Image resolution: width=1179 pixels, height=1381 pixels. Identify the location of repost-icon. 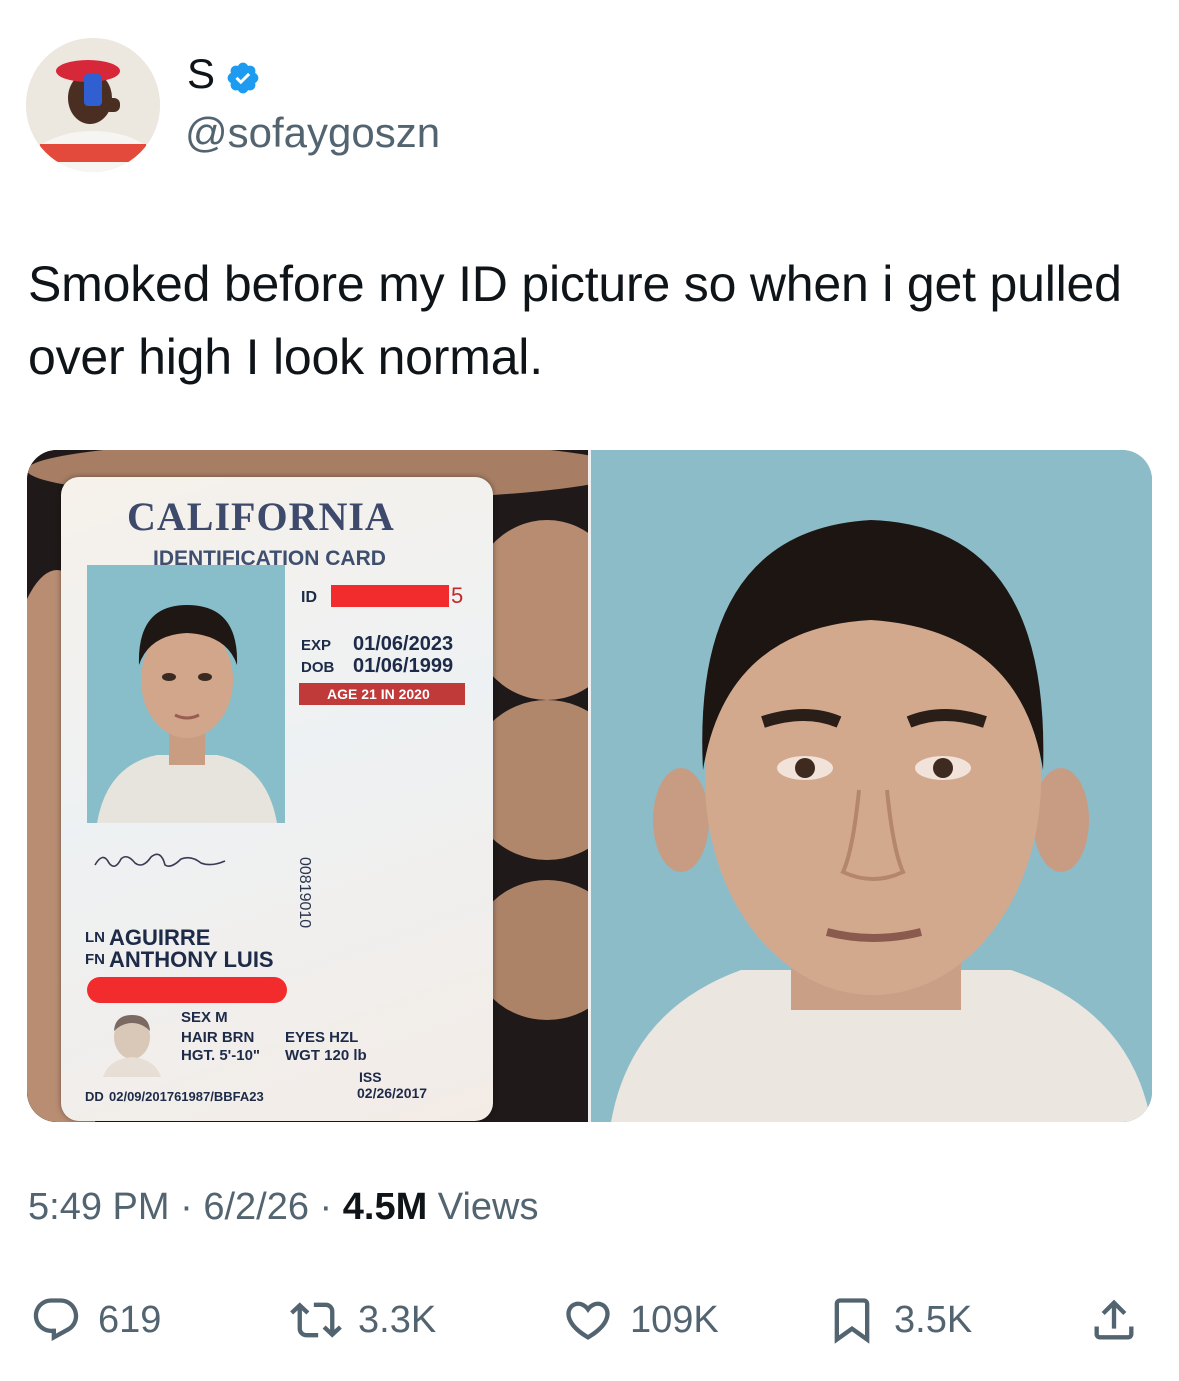
(316, 1320).